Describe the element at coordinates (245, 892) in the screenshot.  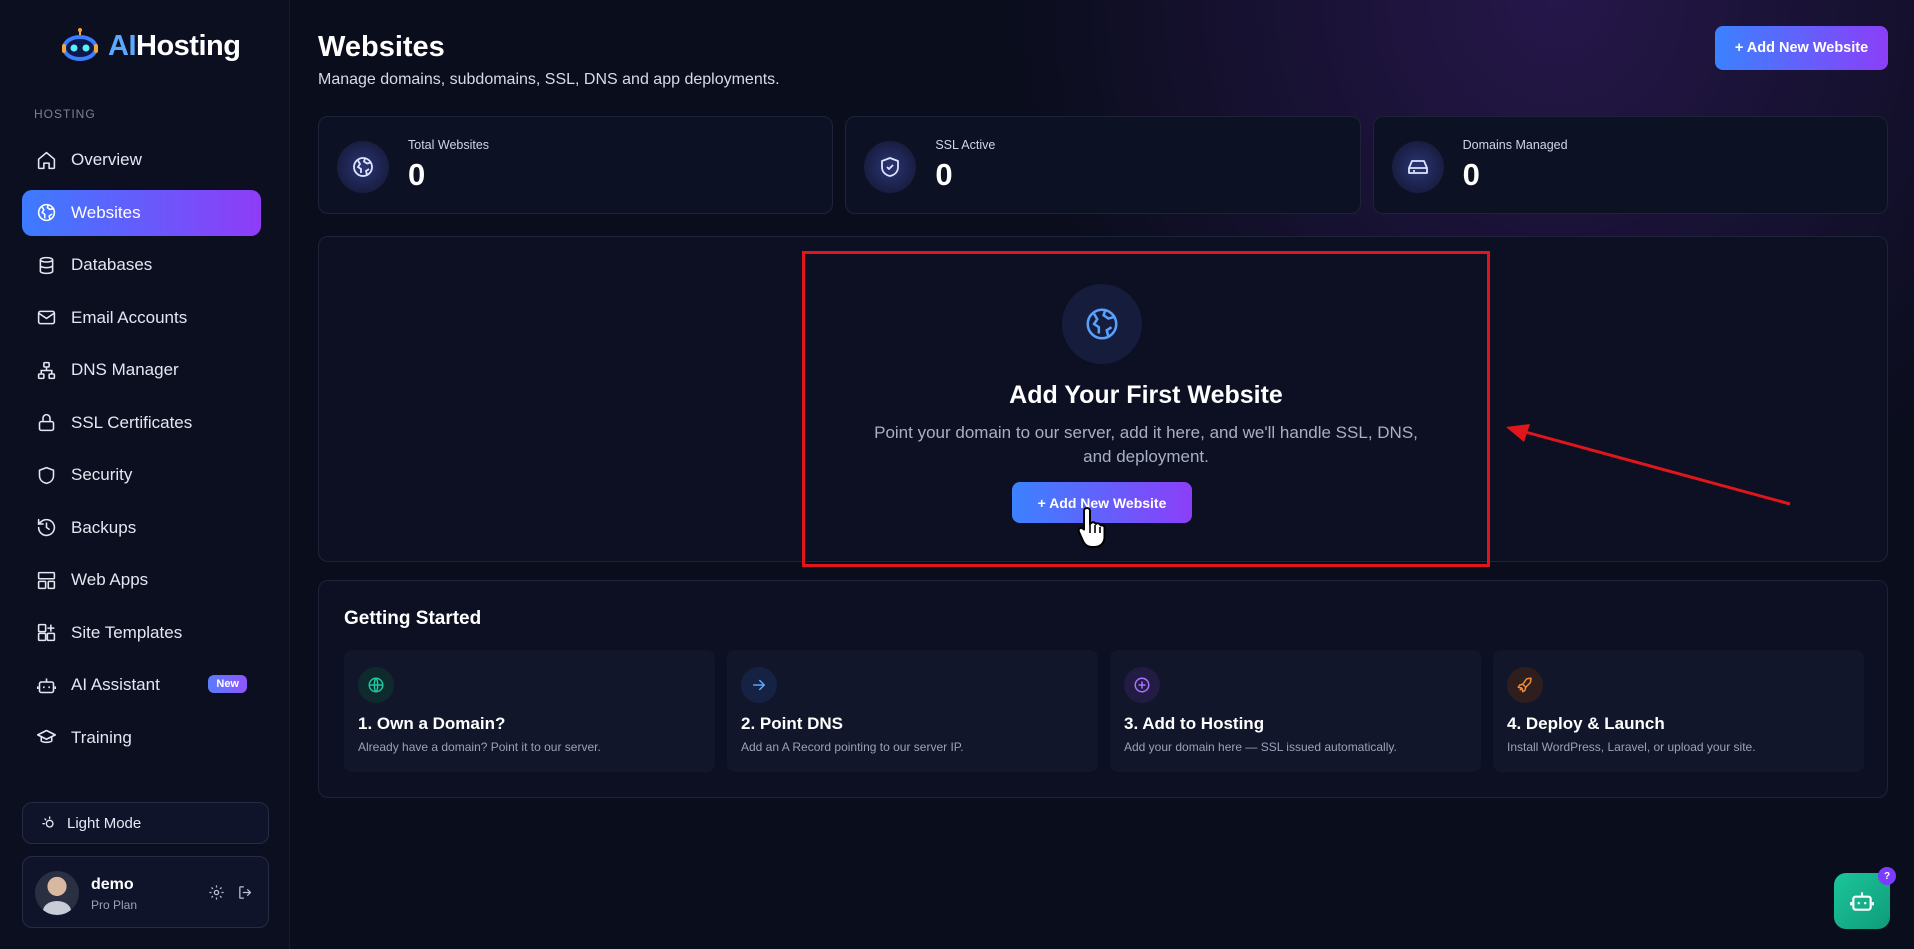
I see `logout-icon` at that location.